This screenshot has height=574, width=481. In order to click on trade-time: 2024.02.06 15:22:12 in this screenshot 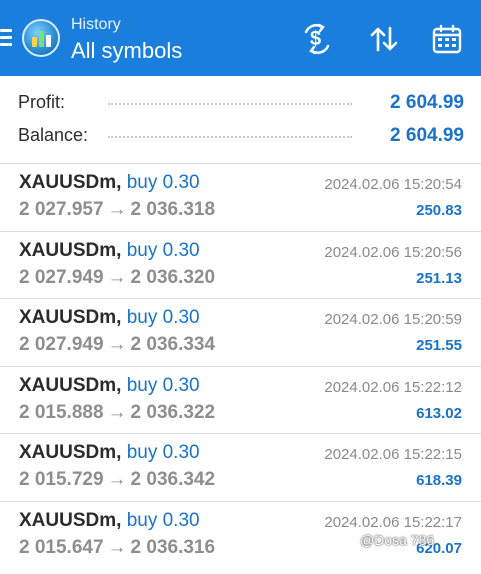, I will do `click(393, 387)`.